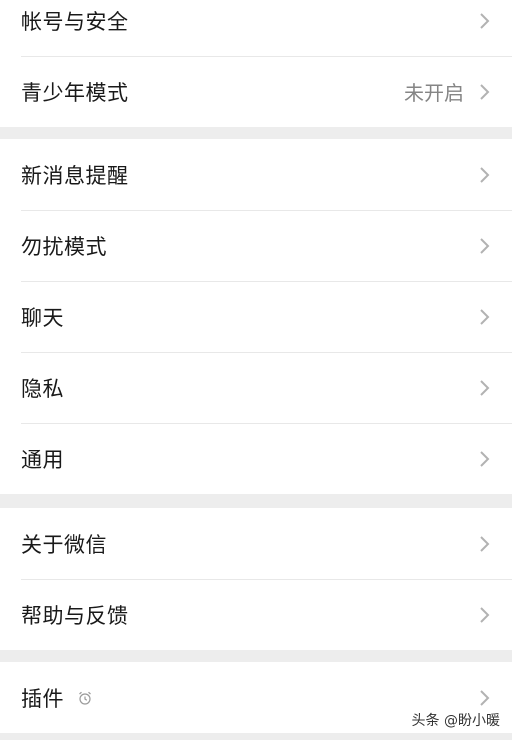 The image size is (512, 740). I want to click on settings-row-new-message-alerts: 新消息提醒, so click(256, 174).